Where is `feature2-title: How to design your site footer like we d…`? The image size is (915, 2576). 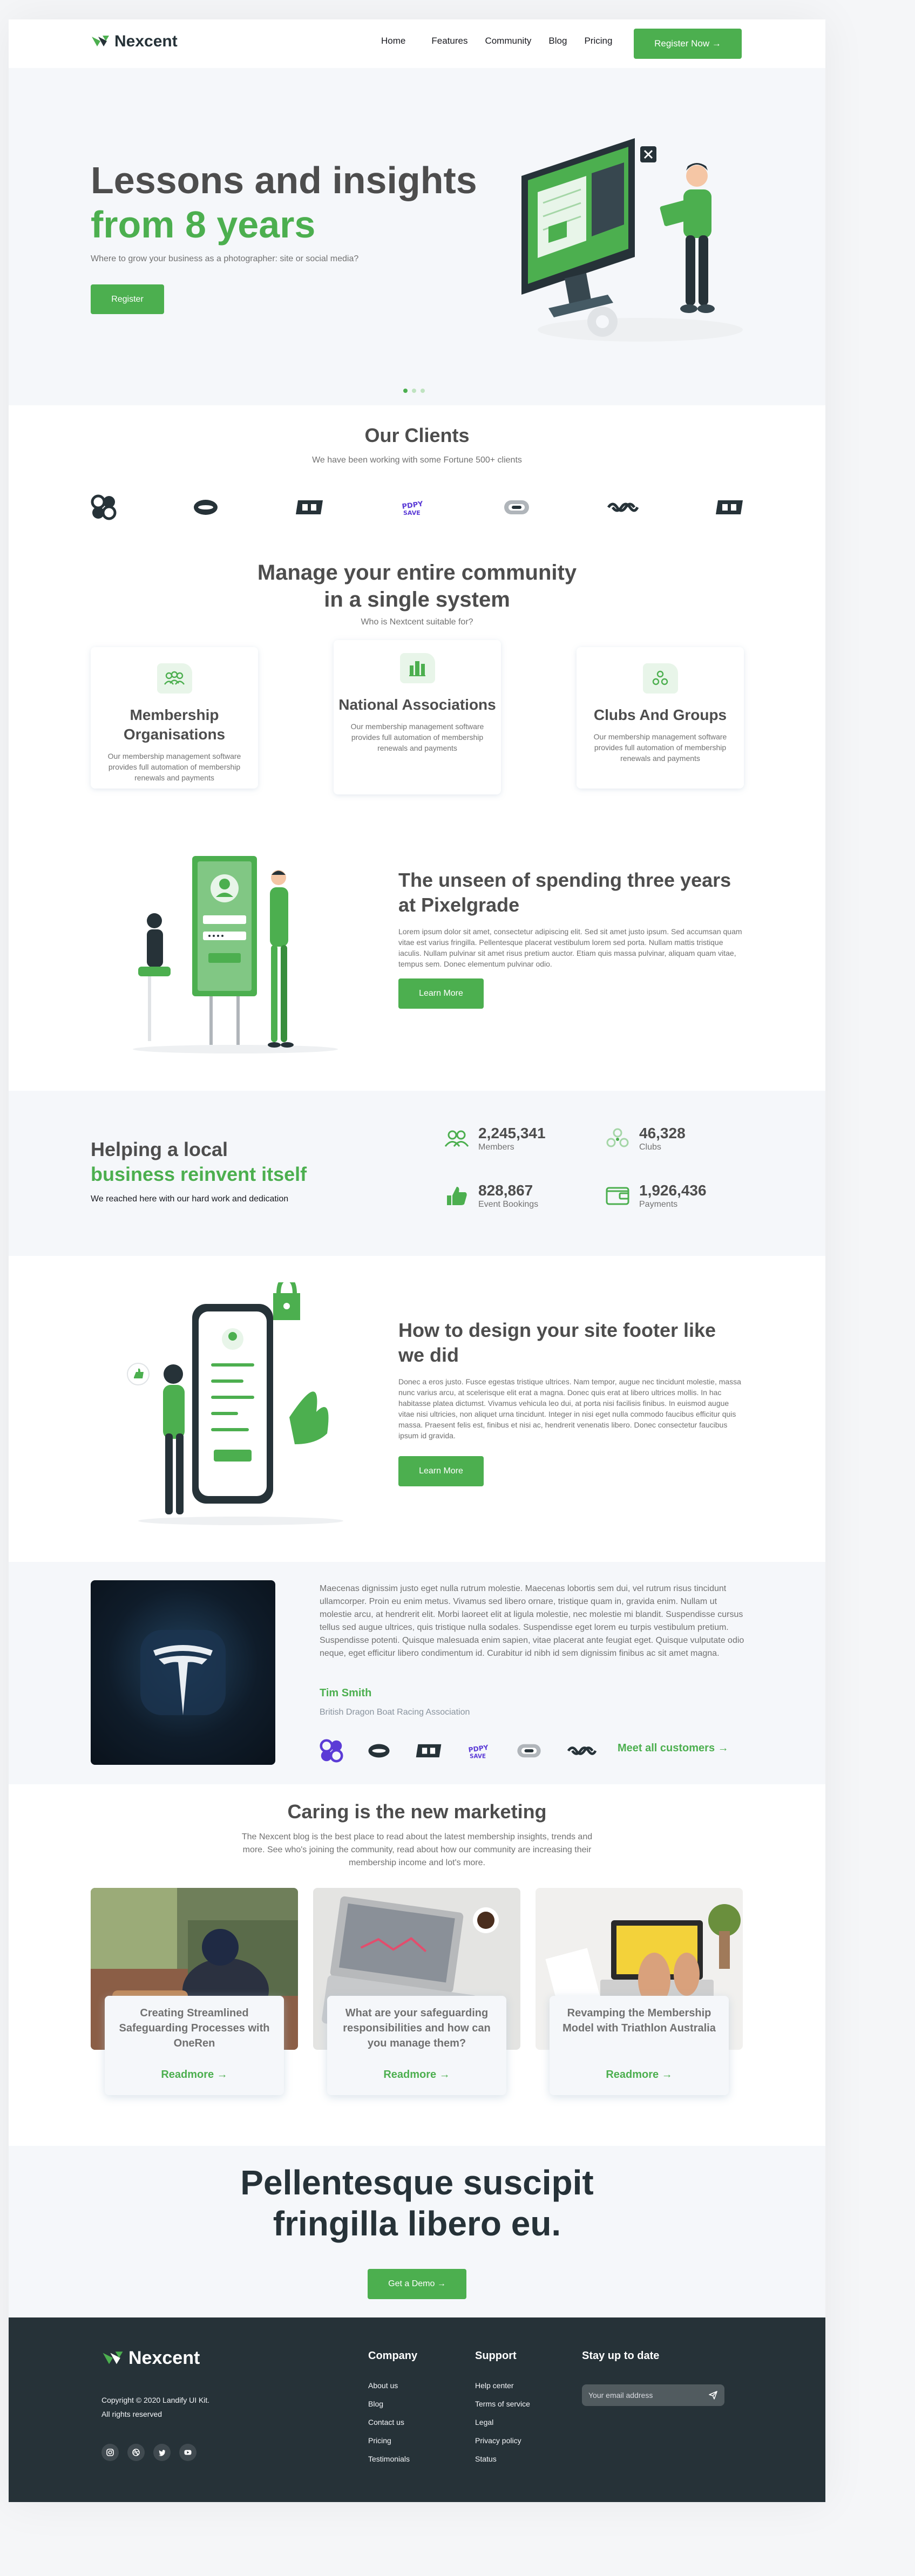 feature2-title: How to design your site footer like we d… is located at coordinates (557, 1342).